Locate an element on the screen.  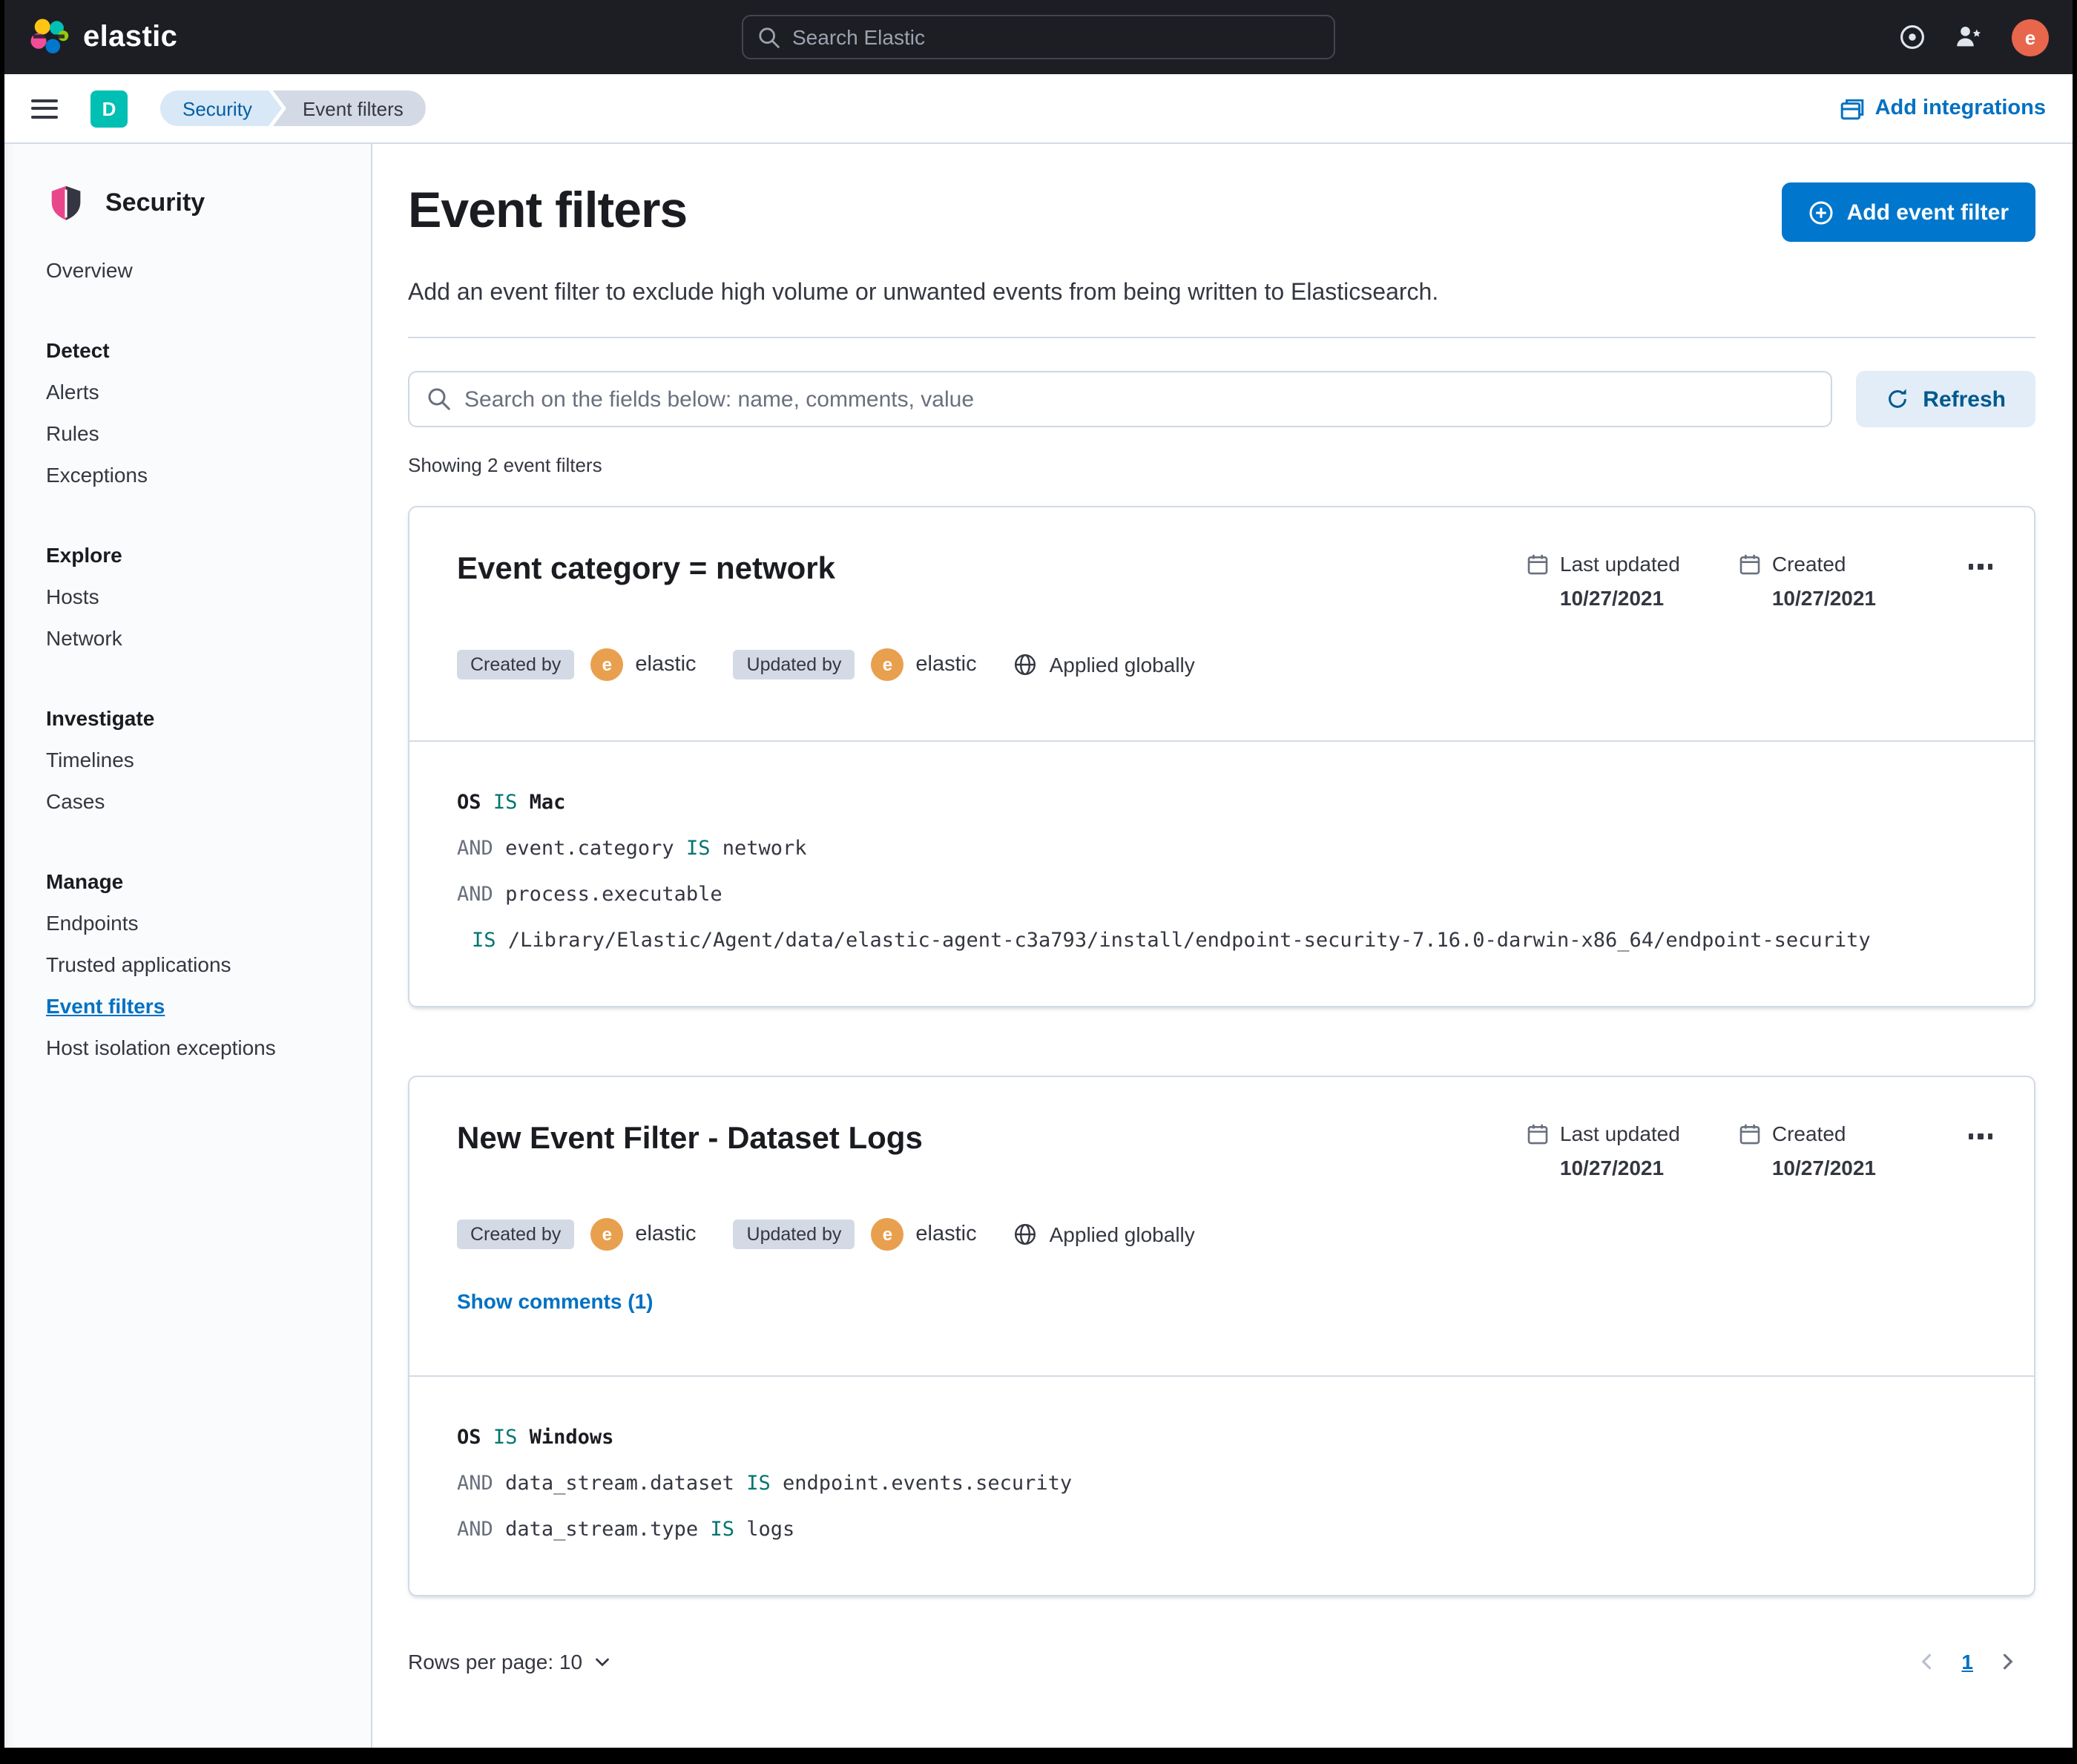
security-shield-icon is located at coordinates (66, 202).